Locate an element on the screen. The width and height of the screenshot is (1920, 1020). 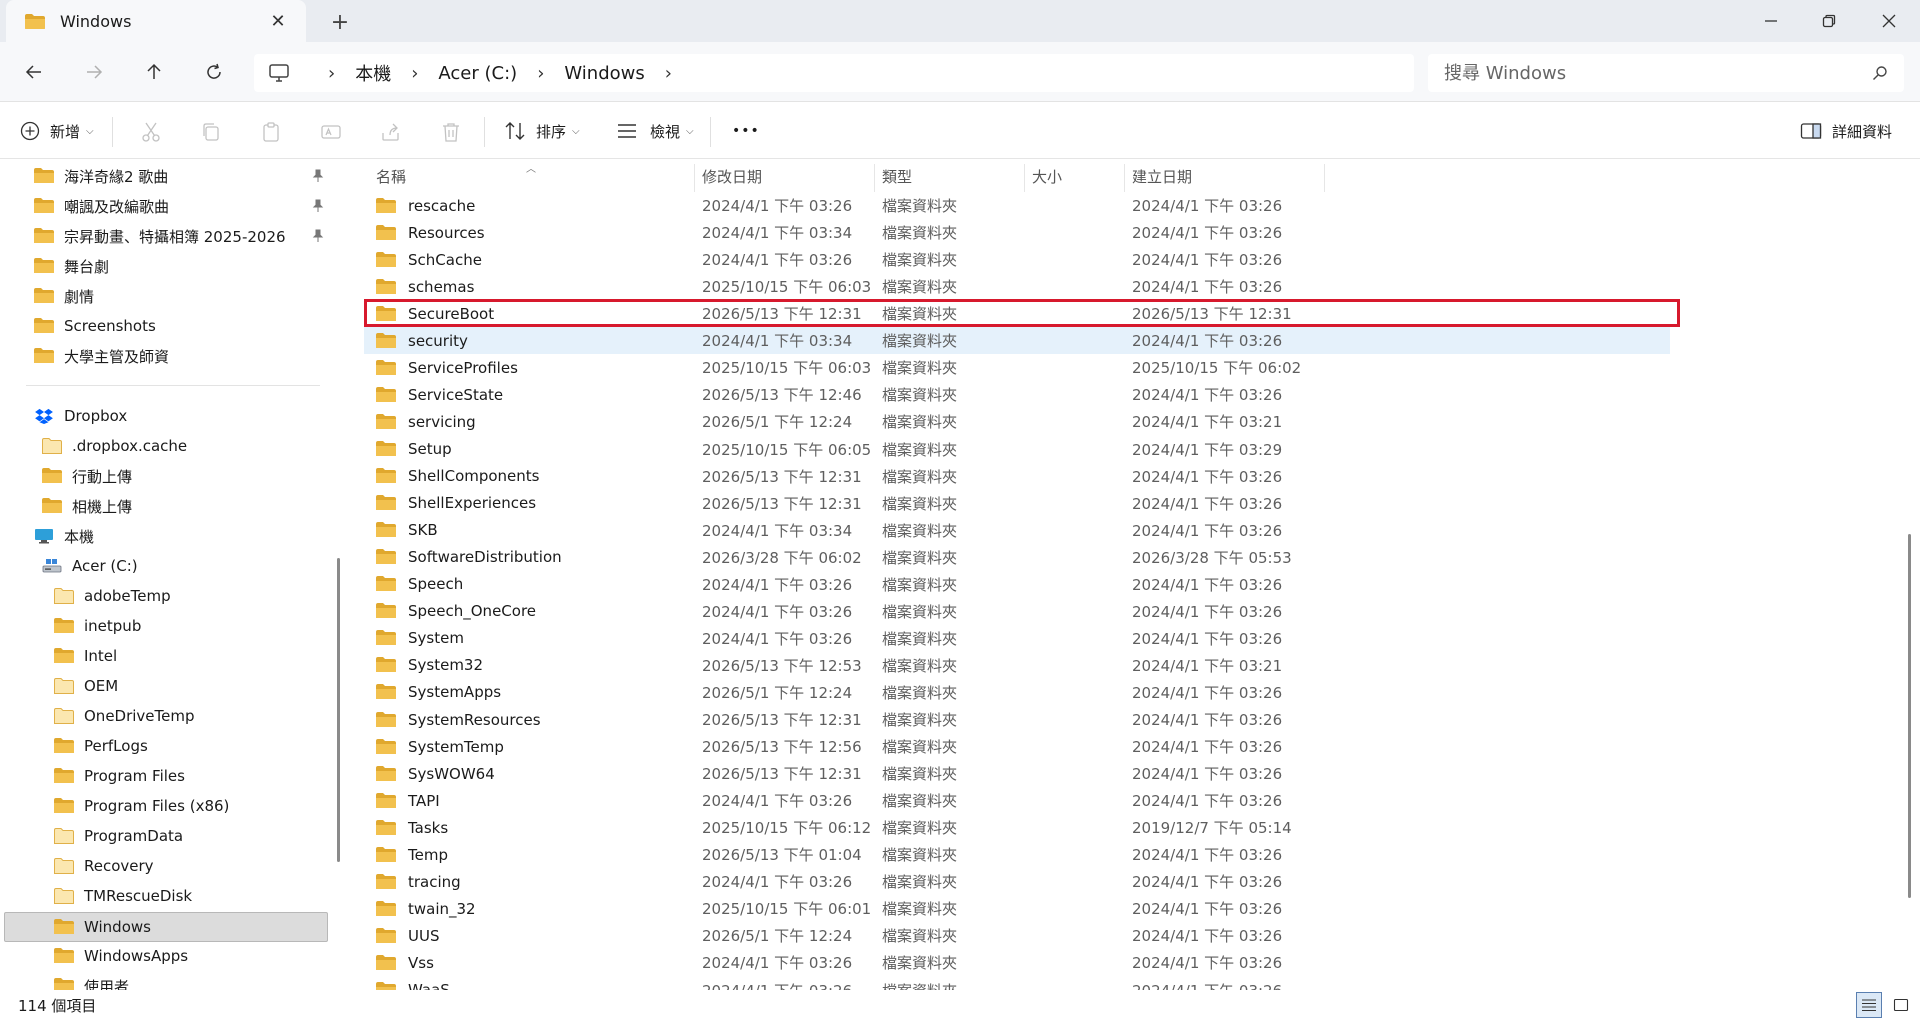
tab-windows: Windows ✕ is located at coordinates (156, 21).